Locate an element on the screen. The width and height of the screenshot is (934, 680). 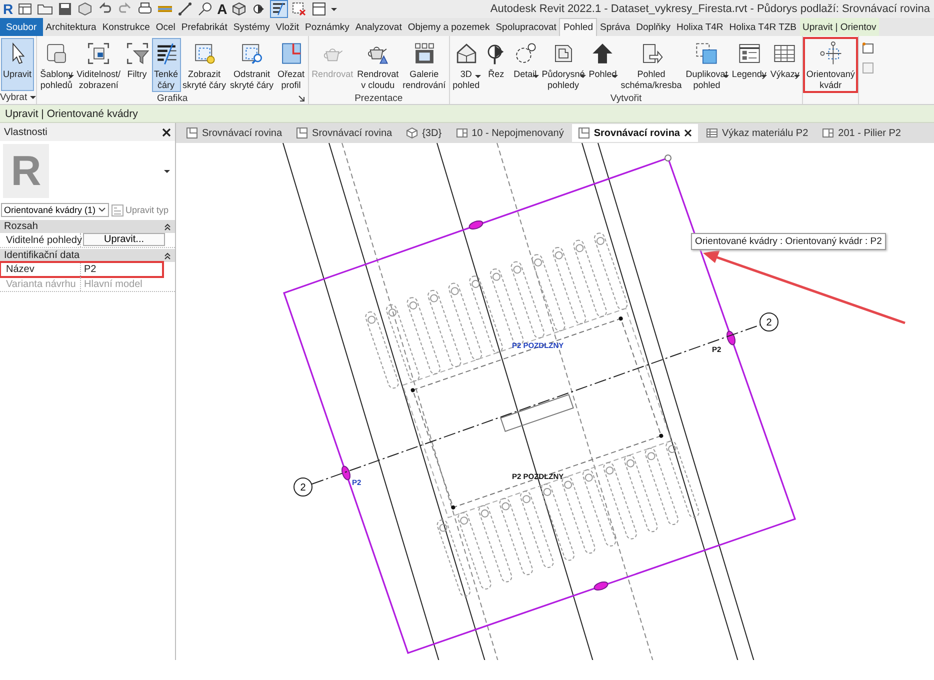
ribbon-tab: Vložit is located at coordinates (287, 27).